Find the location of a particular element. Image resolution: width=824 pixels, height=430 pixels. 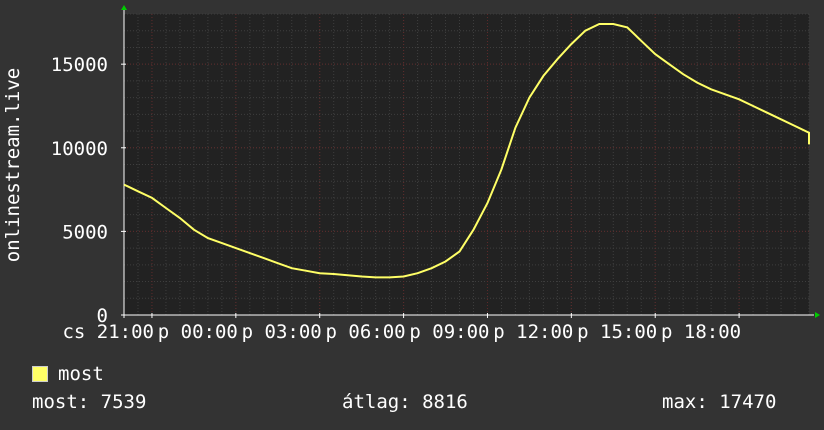

x-tick-label: p 12:00 is located at coordinates (533, 332).